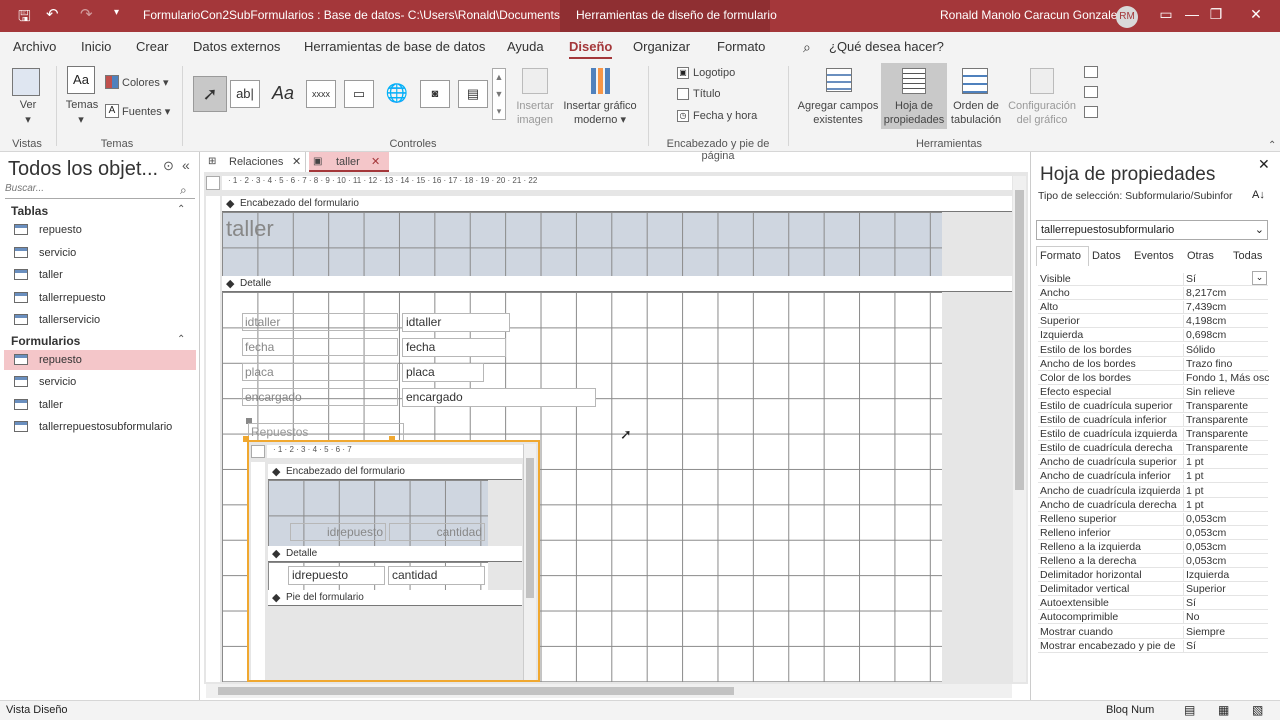 This screenshot has width=1280, height=720. What do you see at coordinates (100, 427) in the screenshot?
I see `list-item-form: tallerrepuestosubformulario` at bounding box center [100, 427].